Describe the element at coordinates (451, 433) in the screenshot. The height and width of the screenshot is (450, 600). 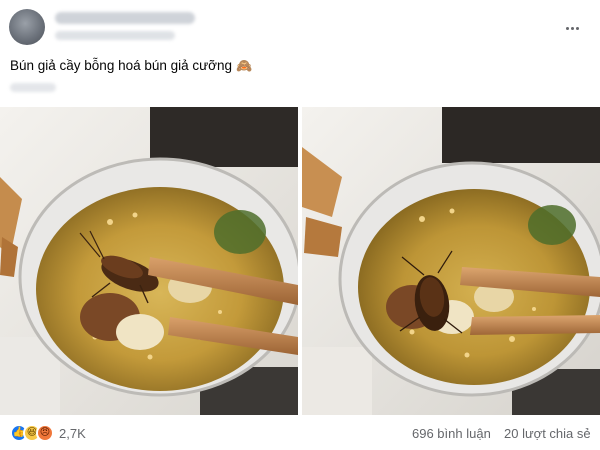
I see `comments-count-link: 696 bình luận` at that location.